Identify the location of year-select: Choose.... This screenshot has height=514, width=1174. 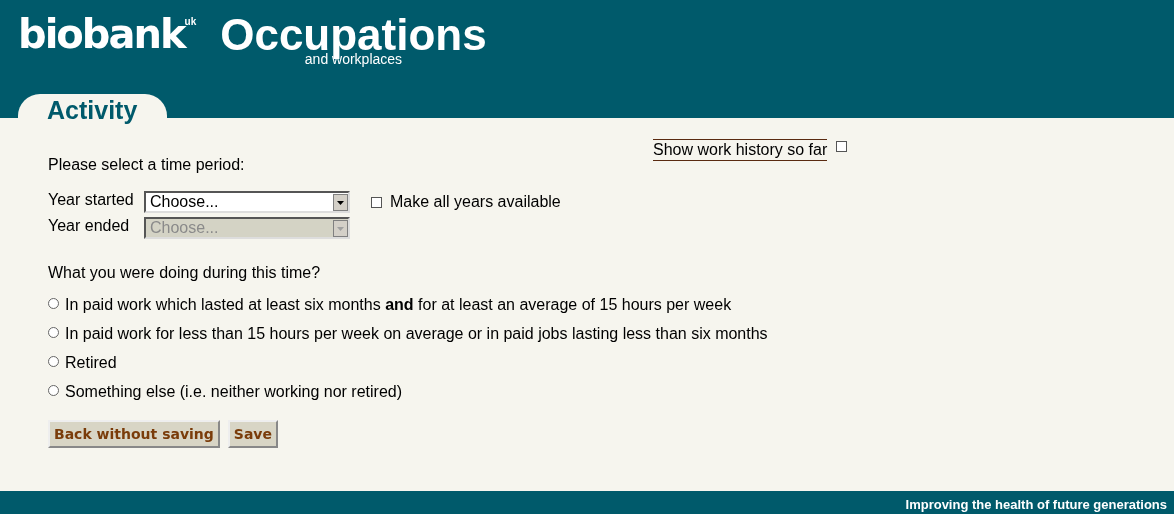
(247, 202).